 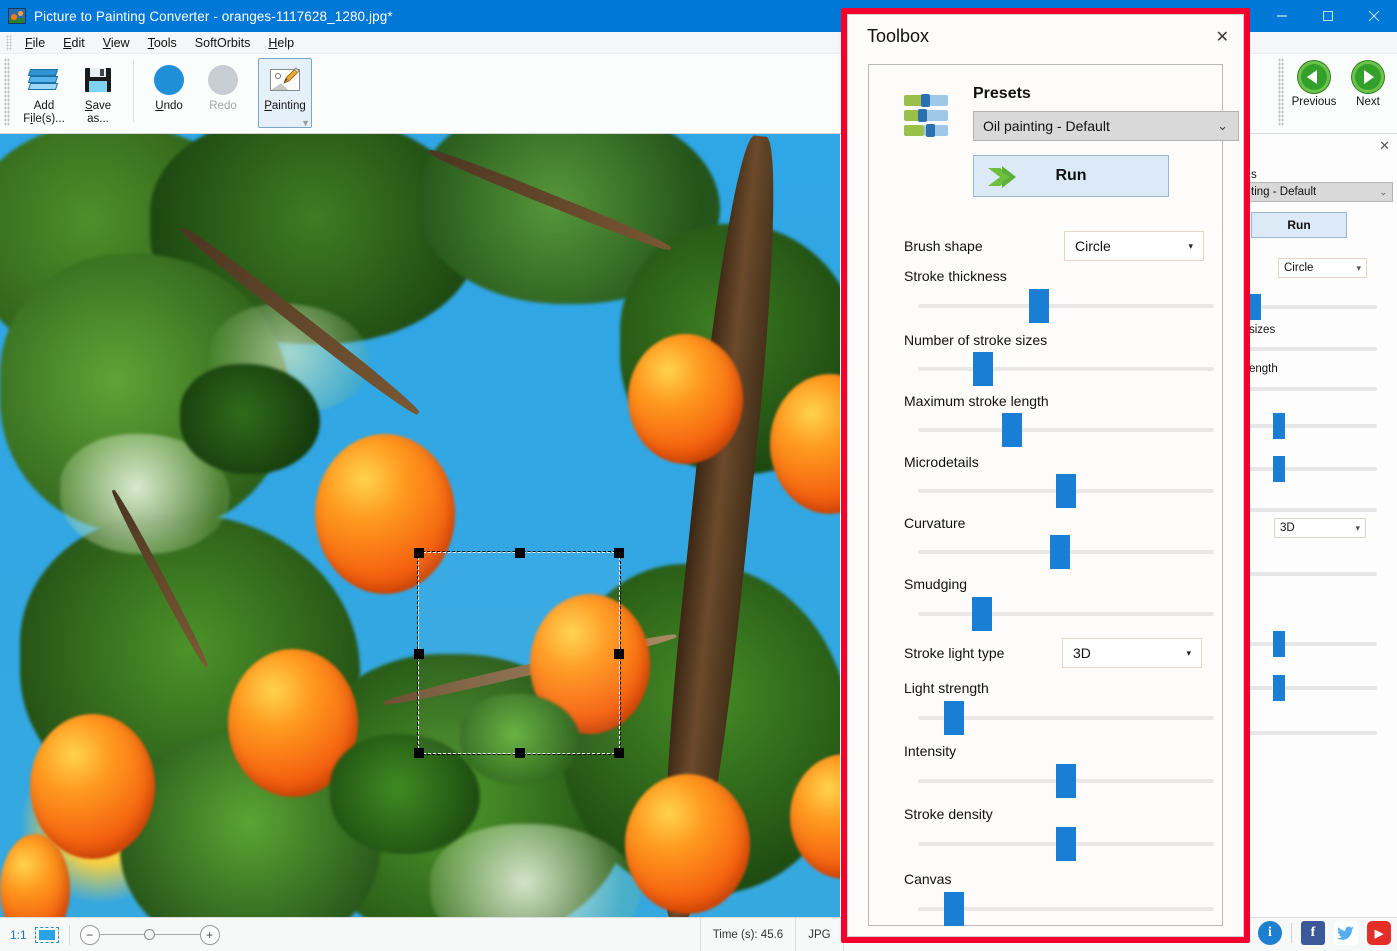 I want to click on canvas-slider, so click(x=1066, y=909).